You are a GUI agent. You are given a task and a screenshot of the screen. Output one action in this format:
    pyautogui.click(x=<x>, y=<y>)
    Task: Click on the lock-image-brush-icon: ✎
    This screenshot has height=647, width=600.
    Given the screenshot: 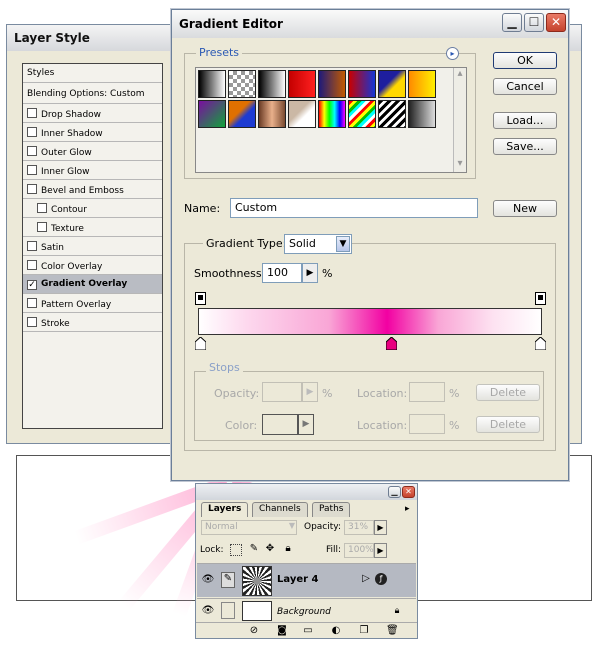 What is the action you would take?
    pyautogui.click(x=254, y=549)
    